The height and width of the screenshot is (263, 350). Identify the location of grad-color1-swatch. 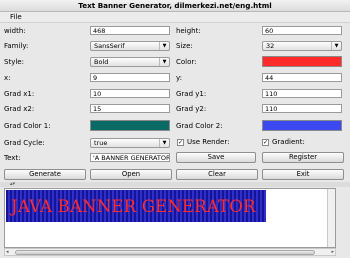
(130, 125).